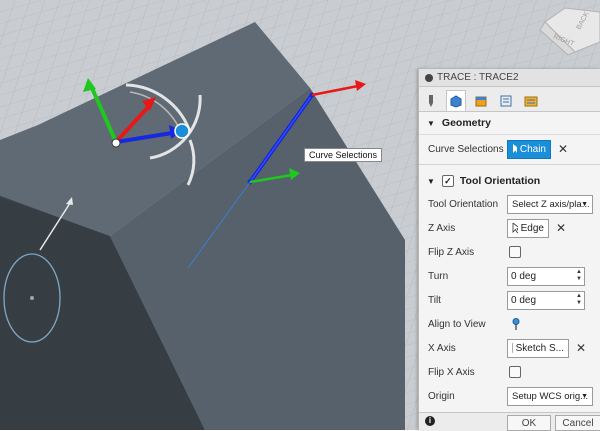 Image resolution: width=600 pixels, height=431 pixels. Describe the element at coordinates (430, 421) in the screenshot. I see `info-icon: i` at that location.